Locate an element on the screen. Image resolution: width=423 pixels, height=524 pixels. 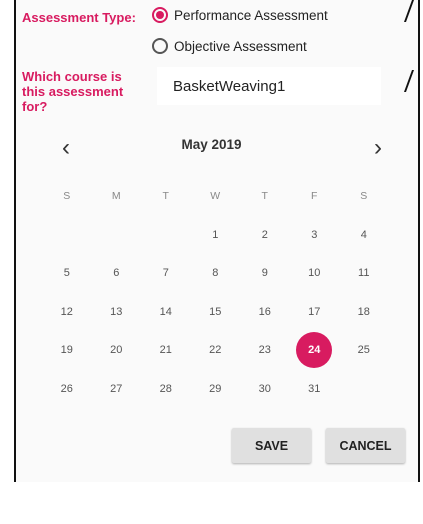
calendar-day-number: 6 is located at coordinates (116, 273).